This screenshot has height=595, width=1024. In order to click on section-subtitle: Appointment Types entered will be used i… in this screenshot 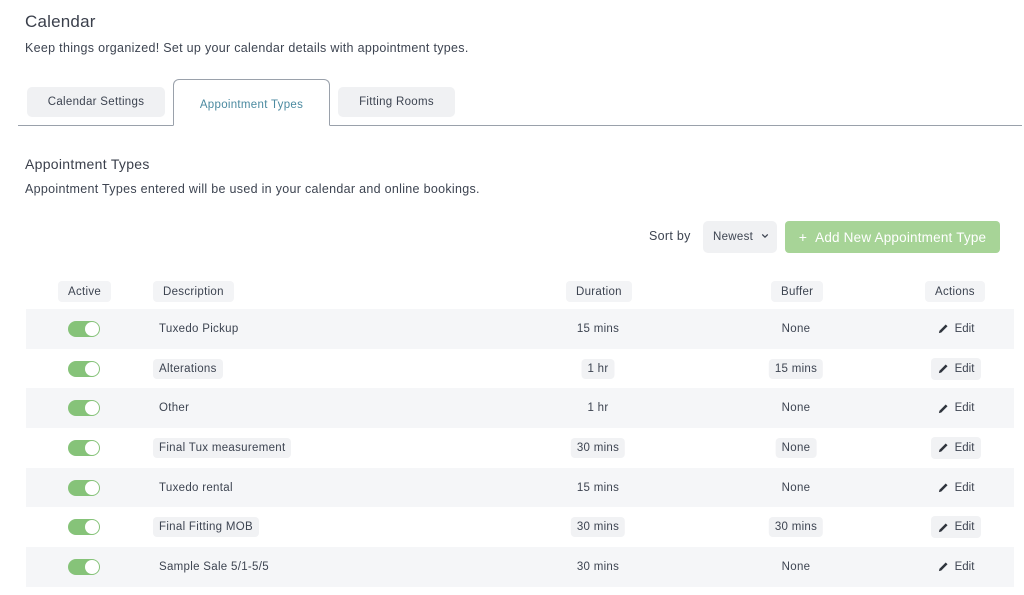, I will do `click(252, 189)`.